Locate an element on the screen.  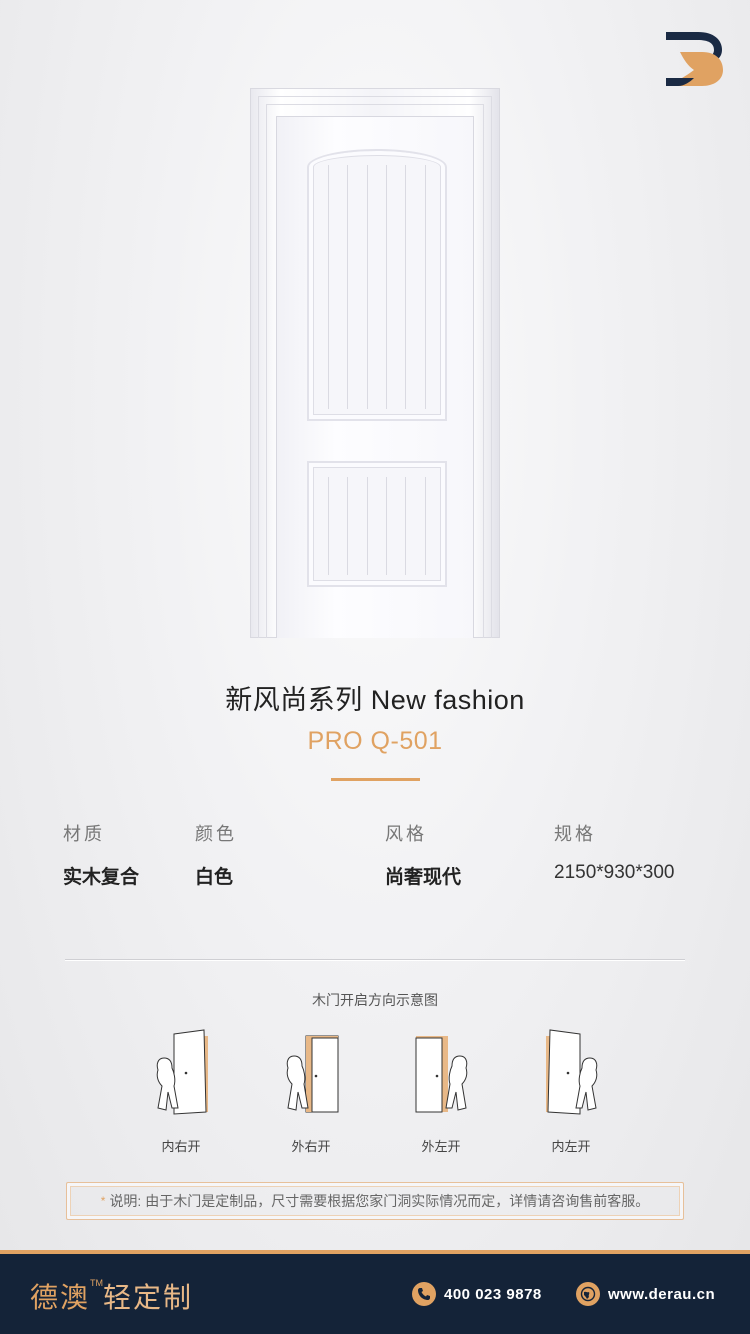
spec-label: 风格 is located at coordinates (406, 834).